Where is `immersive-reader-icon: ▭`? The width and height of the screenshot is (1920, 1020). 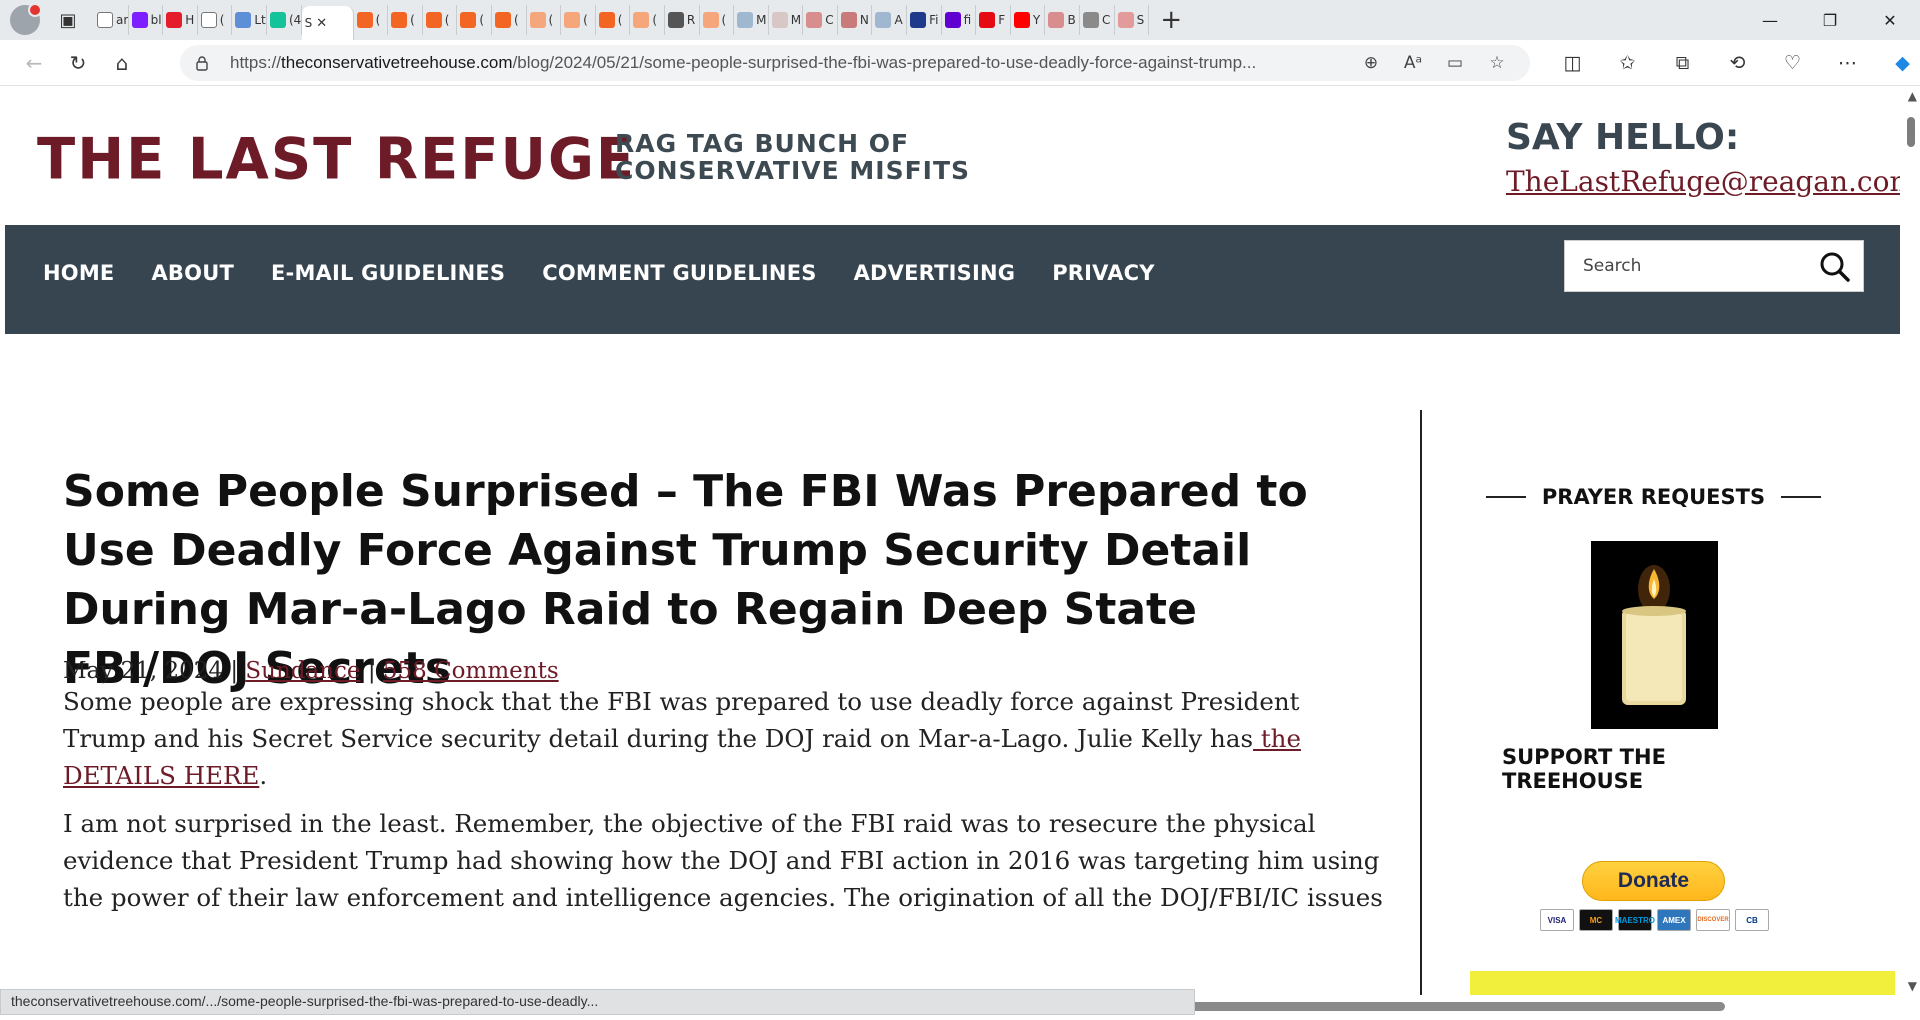 immersive-reader-icon: ▭ is located at coordinates (1455, 63).